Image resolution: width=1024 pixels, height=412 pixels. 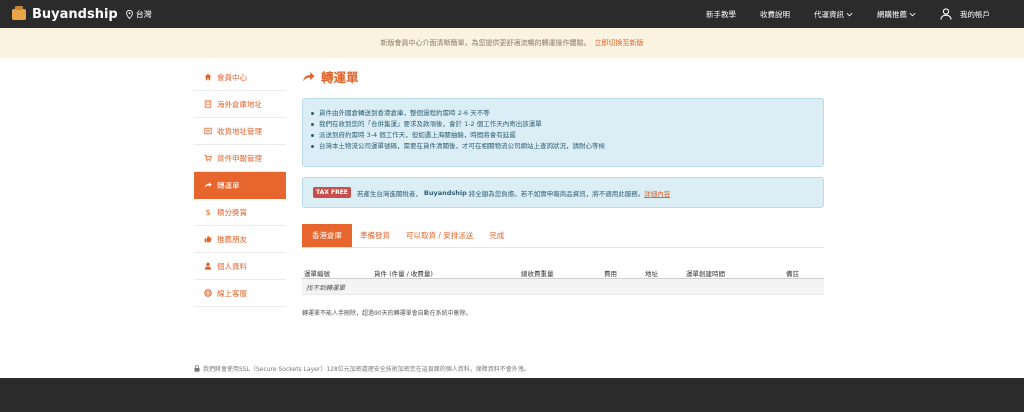 I want to click on tax-details-link: 詳細內容, so click(x=657, y=193).